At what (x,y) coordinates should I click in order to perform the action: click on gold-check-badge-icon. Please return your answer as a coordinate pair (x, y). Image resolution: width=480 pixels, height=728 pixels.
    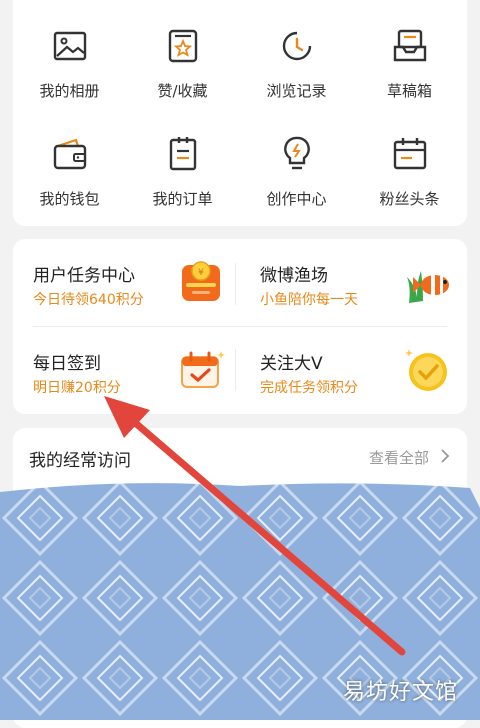
    Looking at the image, I should click on (426, 370).